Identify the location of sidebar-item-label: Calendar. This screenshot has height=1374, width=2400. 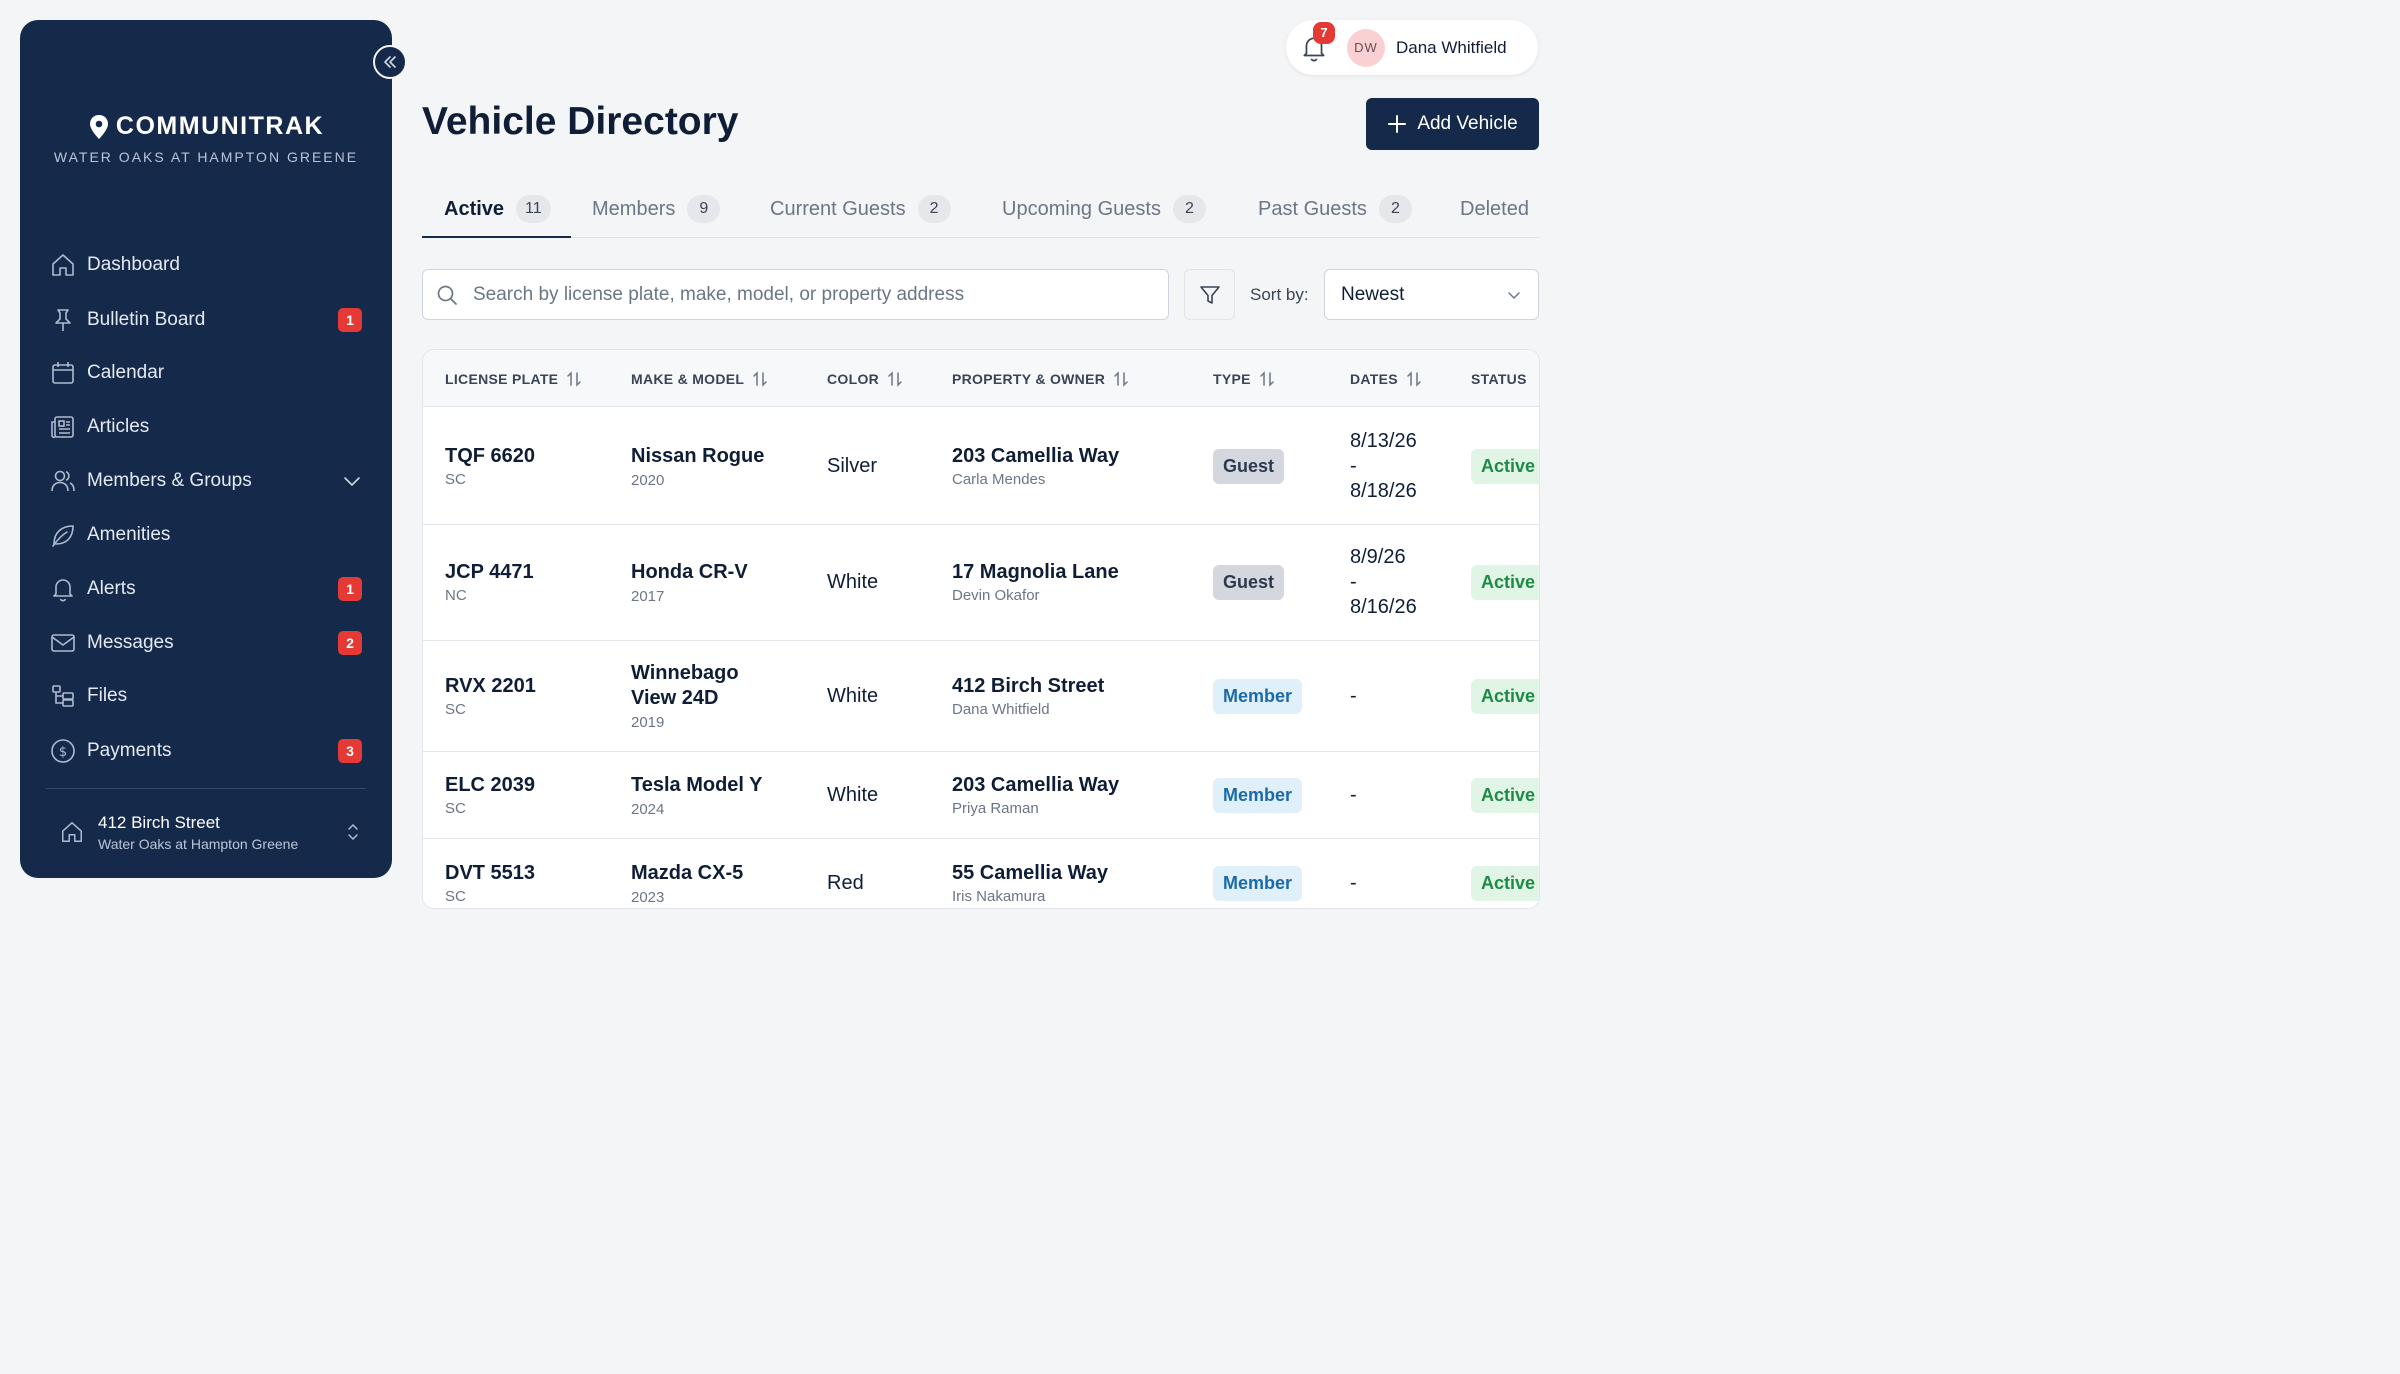
(126, 372).